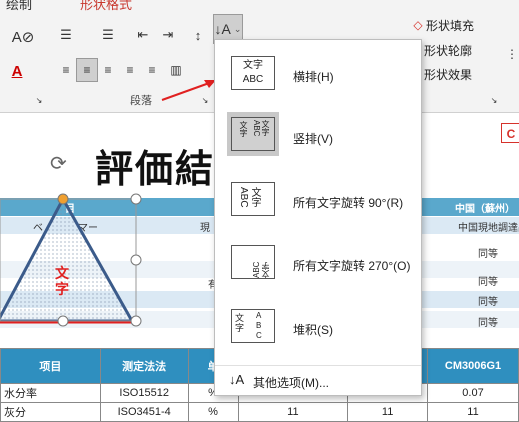 The height and width of the screenshot is (422, 519). Describe the element at coordinates (352, 266) in the screenshot. I see `menu-item-label: 所有文字旋转 270°(O)` at that location.